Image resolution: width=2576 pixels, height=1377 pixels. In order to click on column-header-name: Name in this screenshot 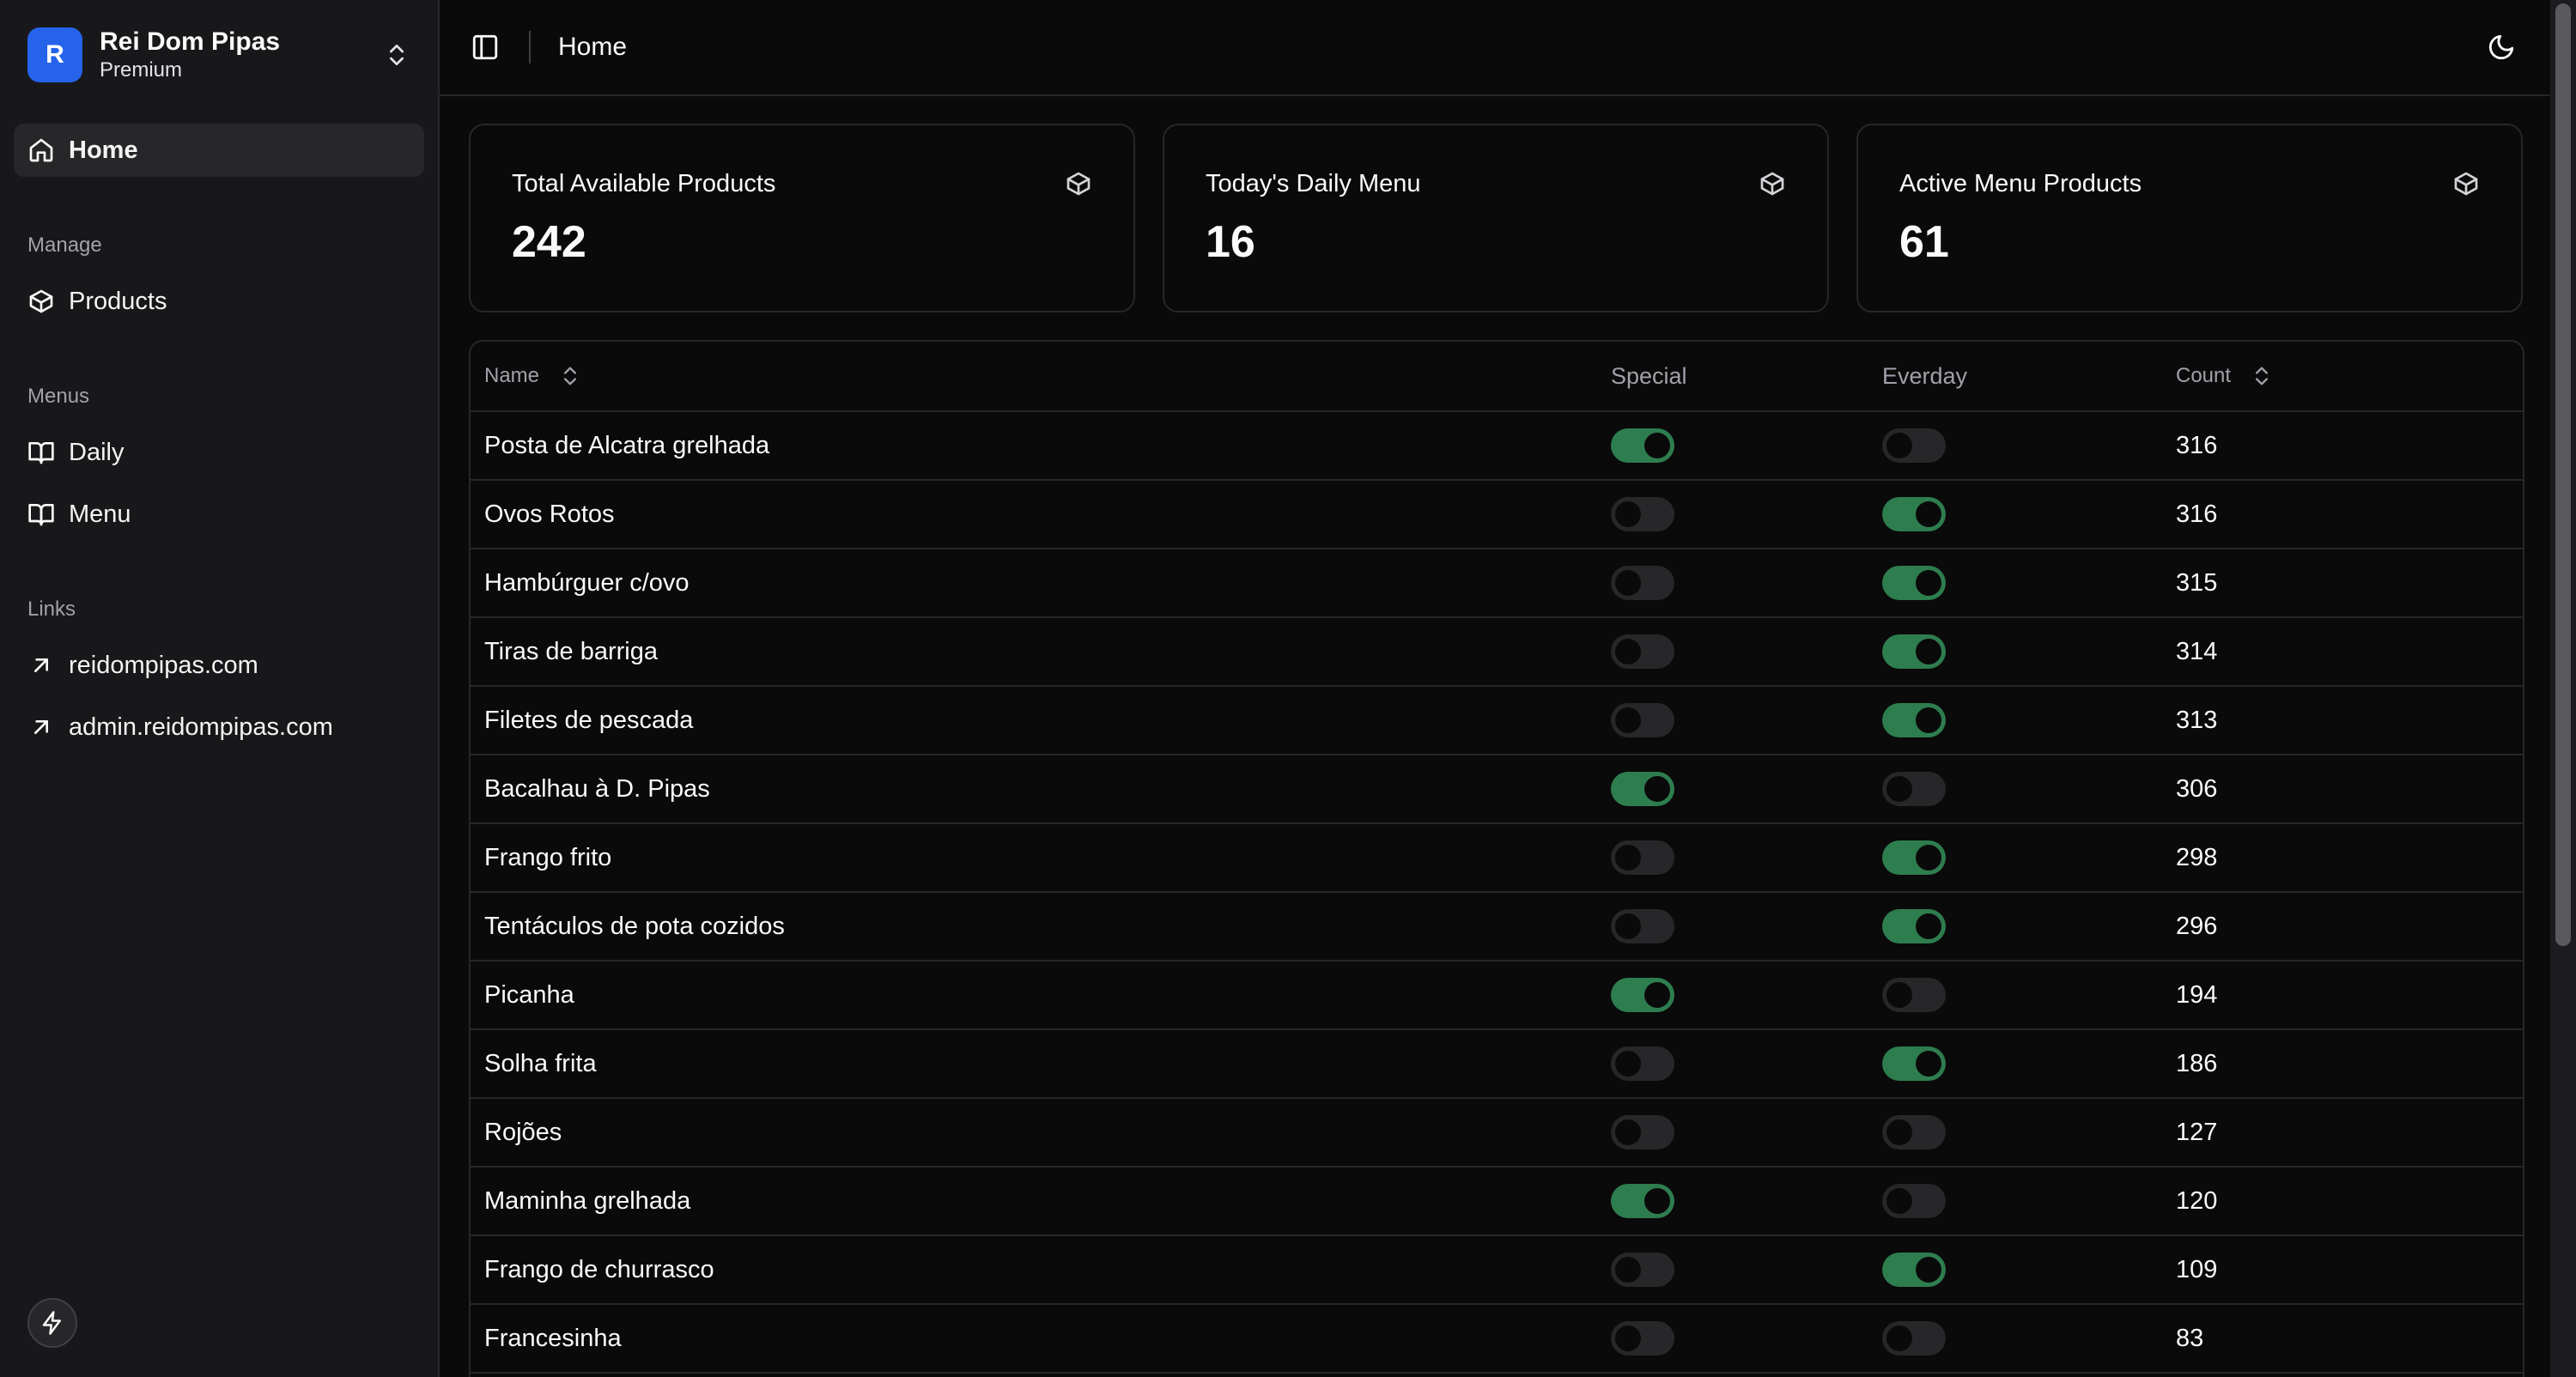, I will do `click(533, 376)`.